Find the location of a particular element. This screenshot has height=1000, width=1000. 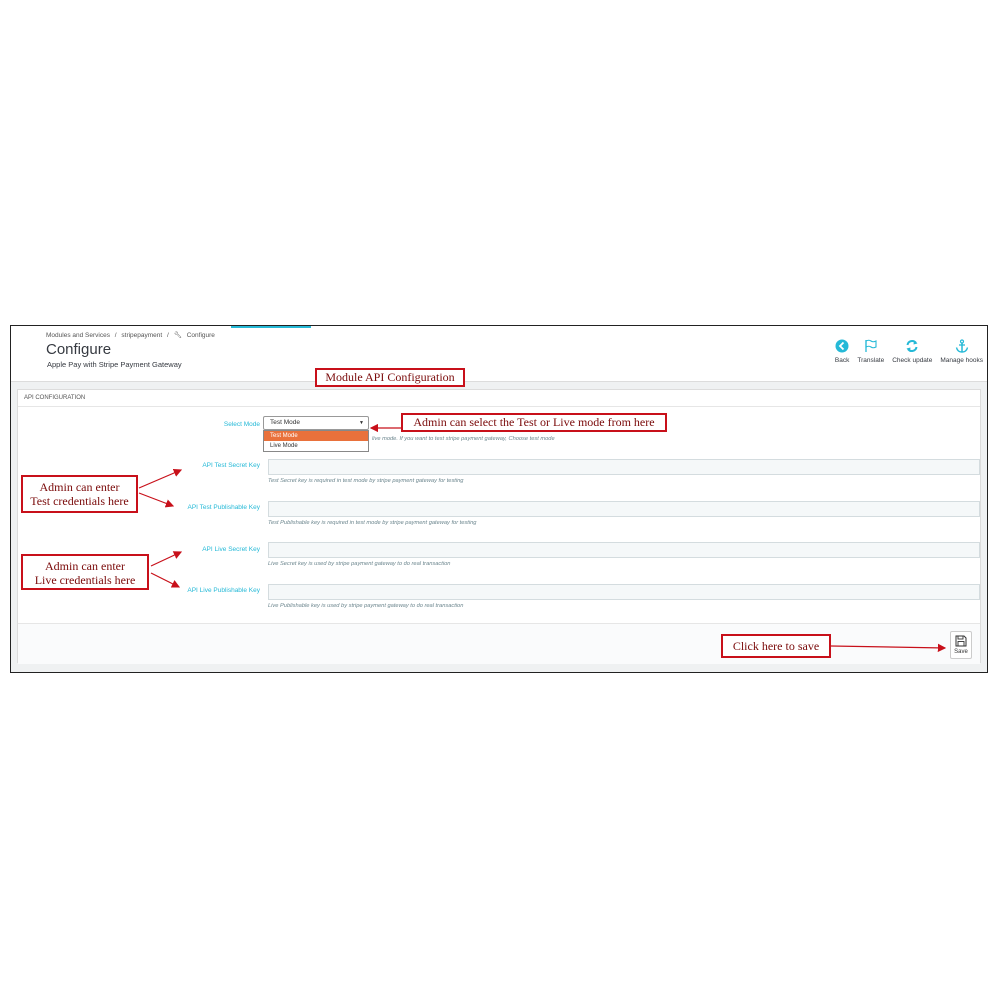

callout-save: Click here to save is located at coordinates (776, 646).